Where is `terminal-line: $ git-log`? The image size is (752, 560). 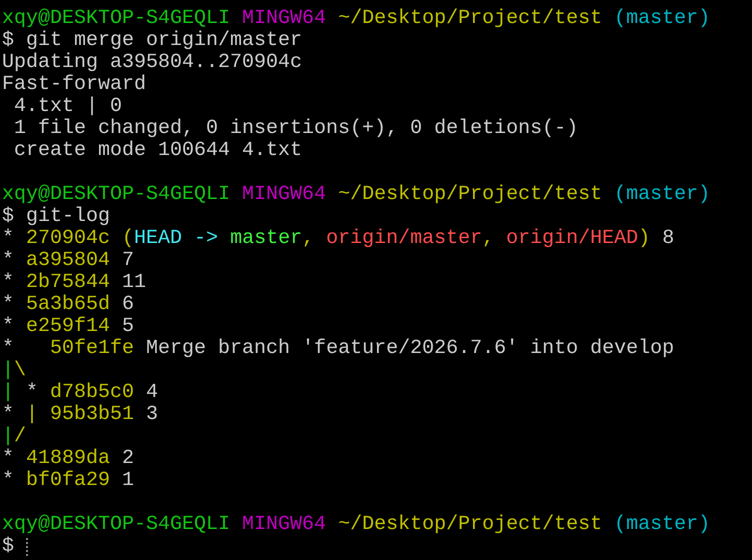
terminal-line: $ git-log is located at coordinates (56, 217).